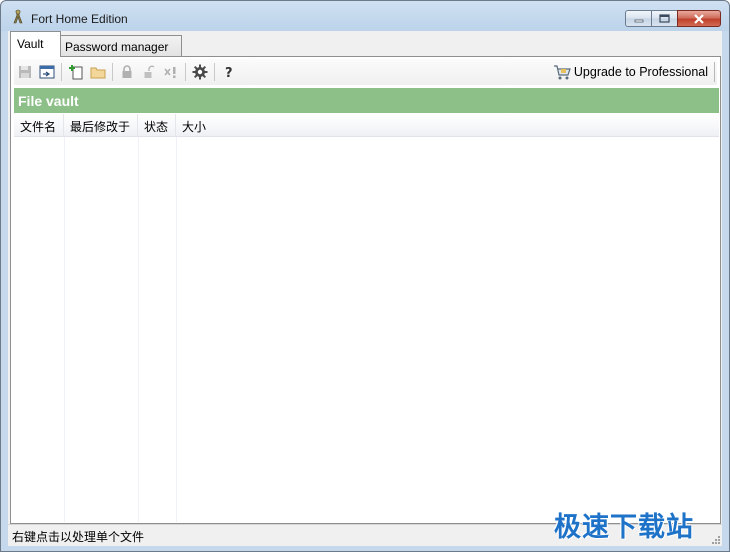 This screenshot has width=730, height=552. I want to click on toolbar: ? Upgrade to Professional, so click(365, 72).